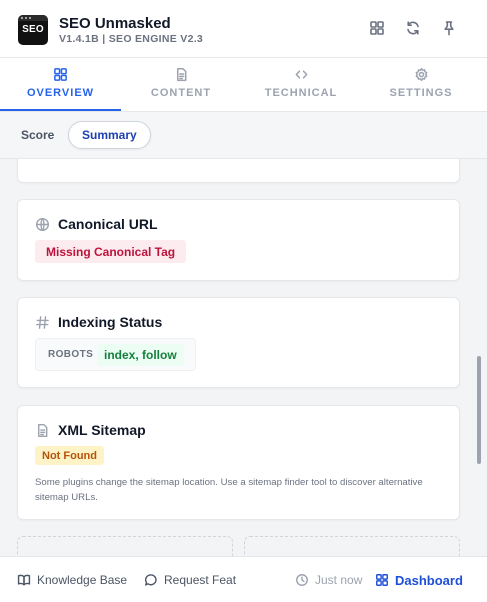 Image resolution: width=487 pixels, height=602 pixels. I want to click on refresh-button, so click(413, 28).